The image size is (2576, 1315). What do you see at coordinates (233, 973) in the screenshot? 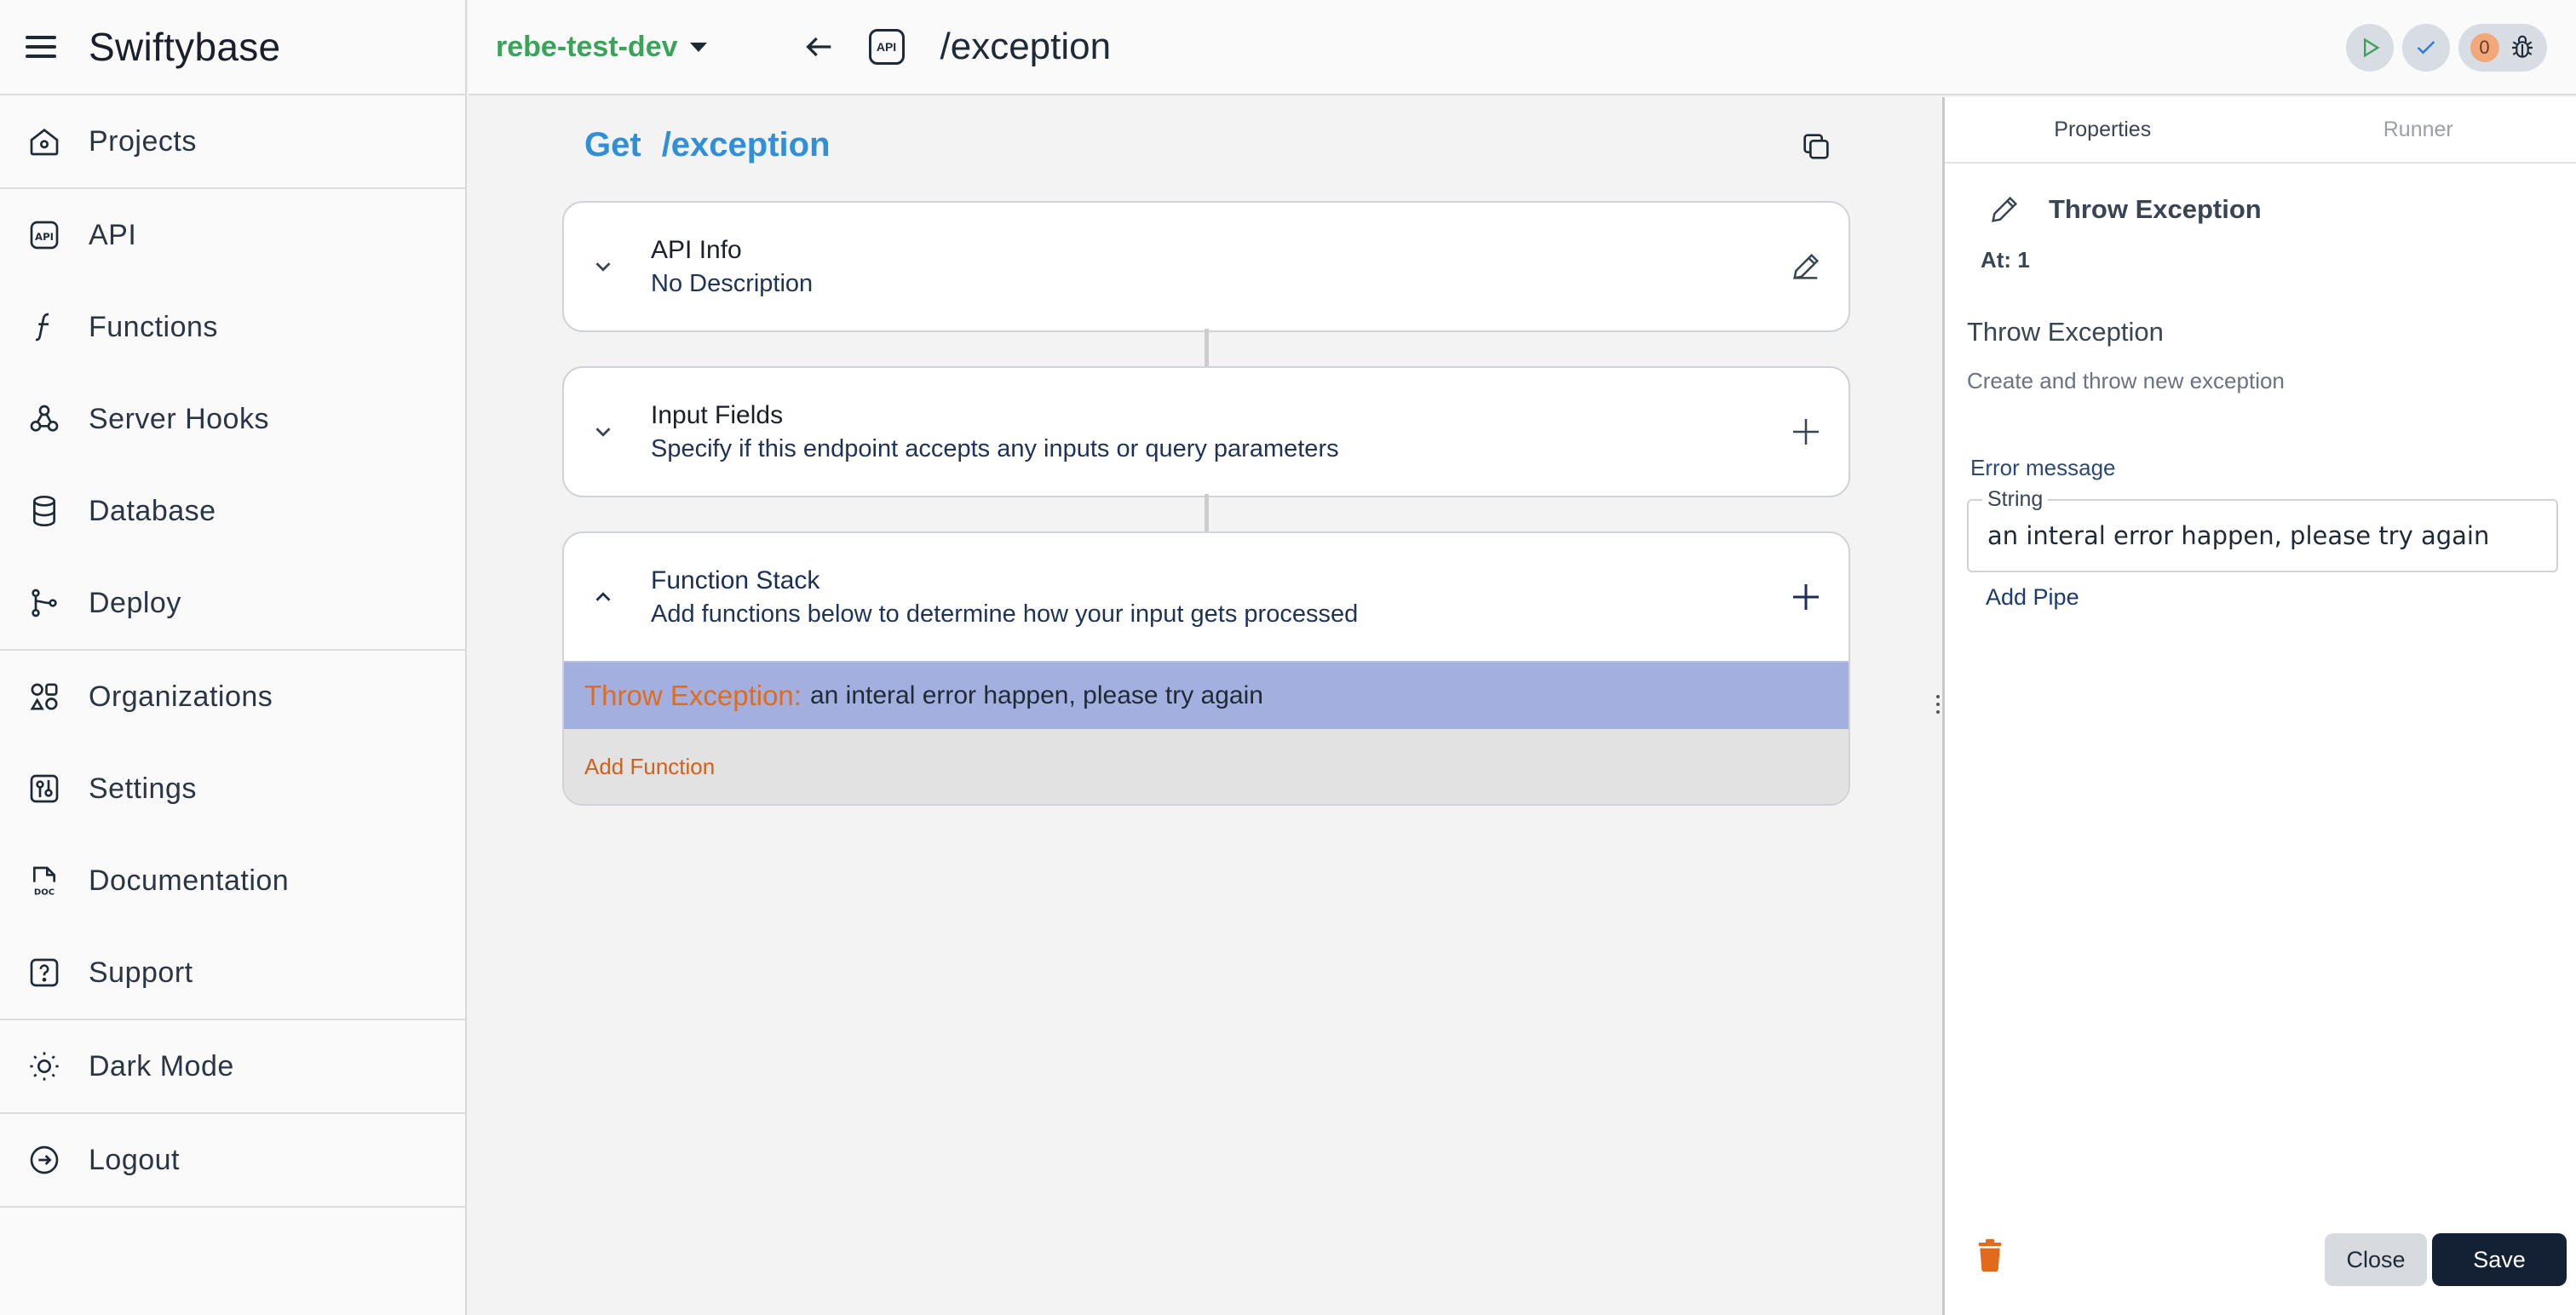
I see `sidebar-item-support: Support` at bounding box center [233, 973].